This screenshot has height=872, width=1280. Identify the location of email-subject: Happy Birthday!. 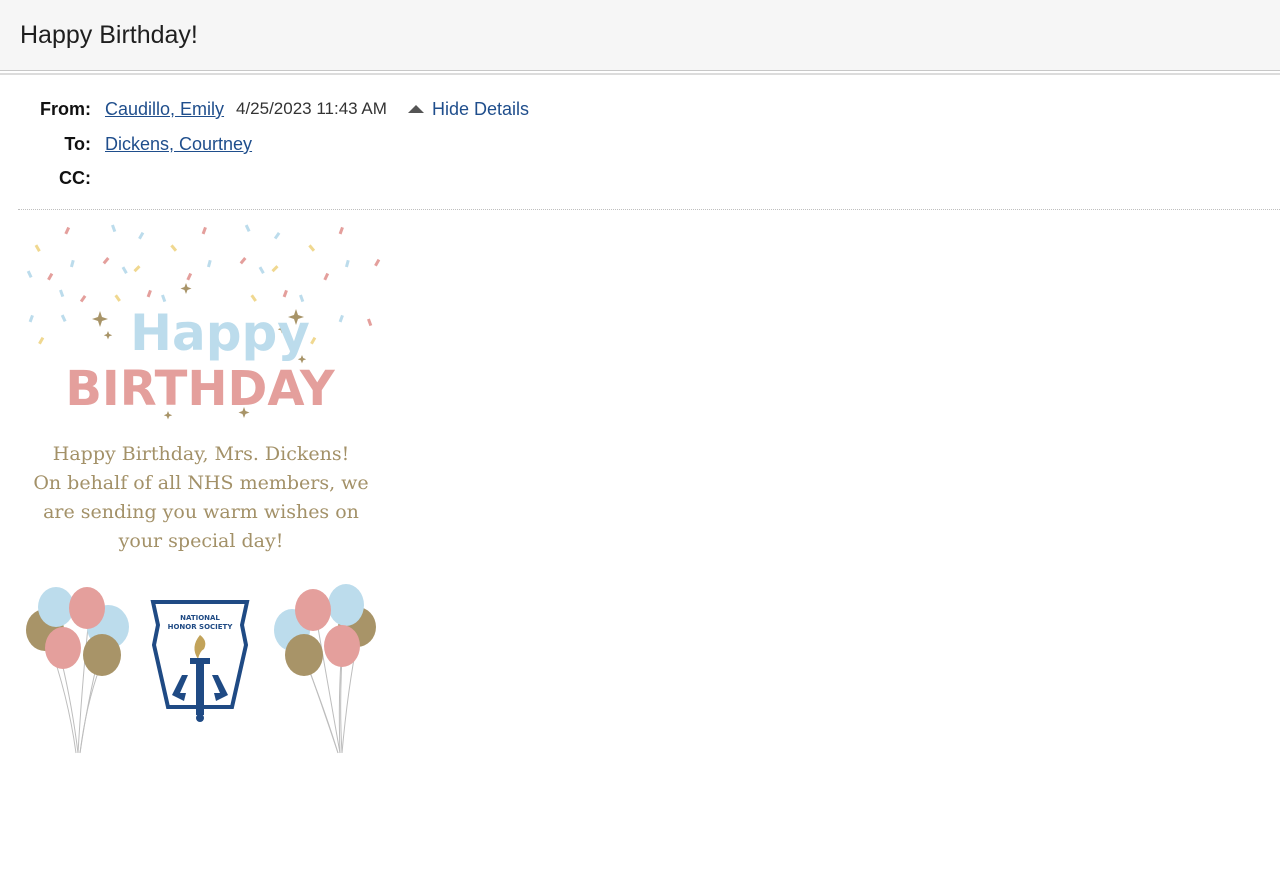
(109, 35).